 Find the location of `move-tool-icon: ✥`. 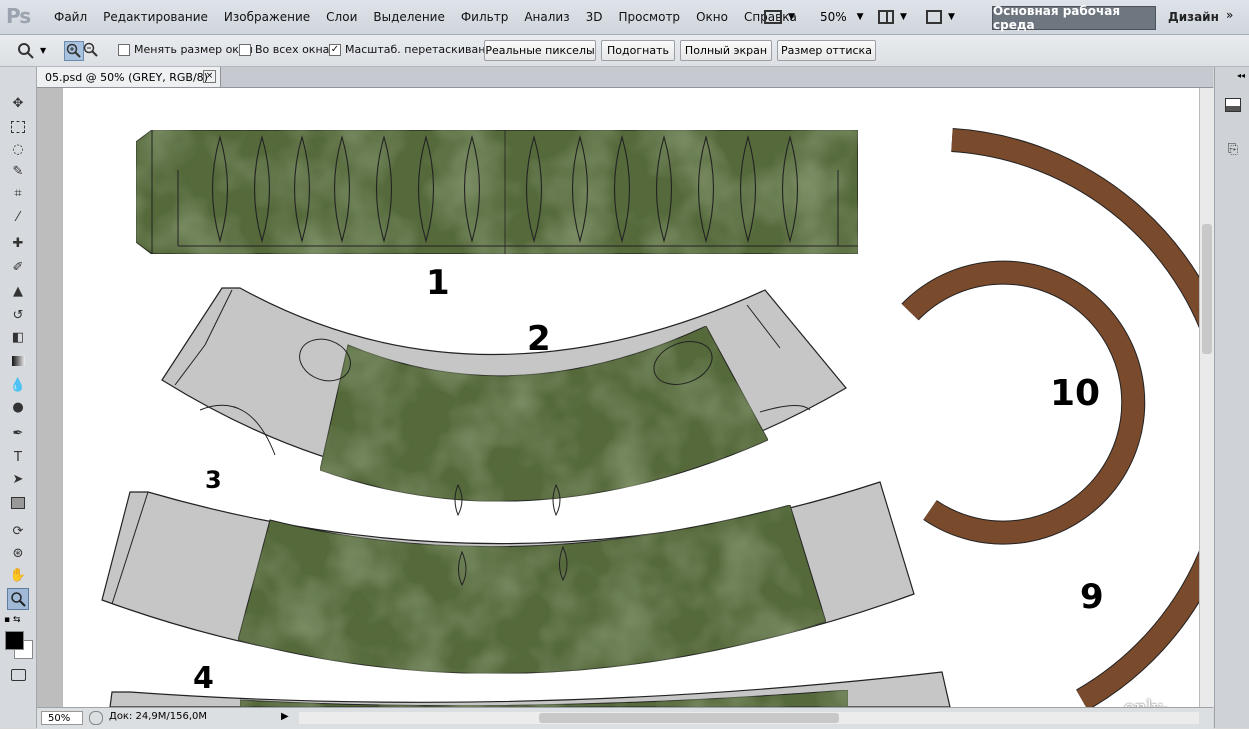

move-tool-icon: ✥ is located at coordinates (18, 103).